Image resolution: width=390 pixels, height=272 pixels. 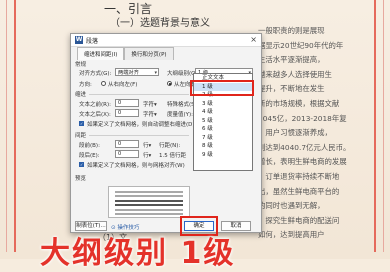 What do you see at coordinates (304, 147) in the screenshot?
I see `paragraph-line: 则达到4040.7亿元人民币。` at bounding box center [304, 147].